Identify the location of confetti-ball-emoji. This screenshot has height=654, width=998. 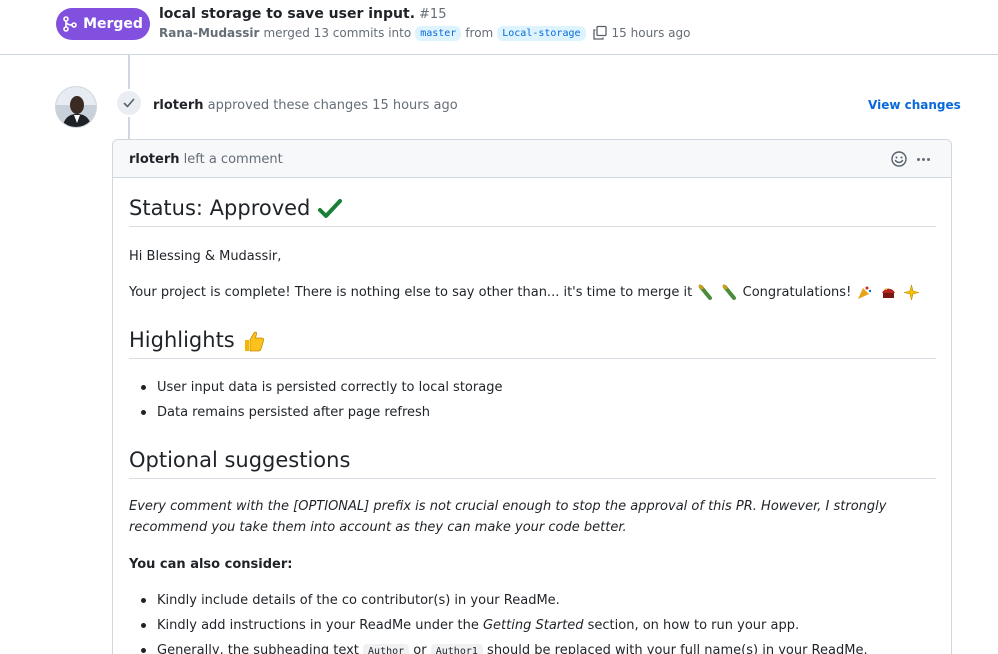
(888, 293).